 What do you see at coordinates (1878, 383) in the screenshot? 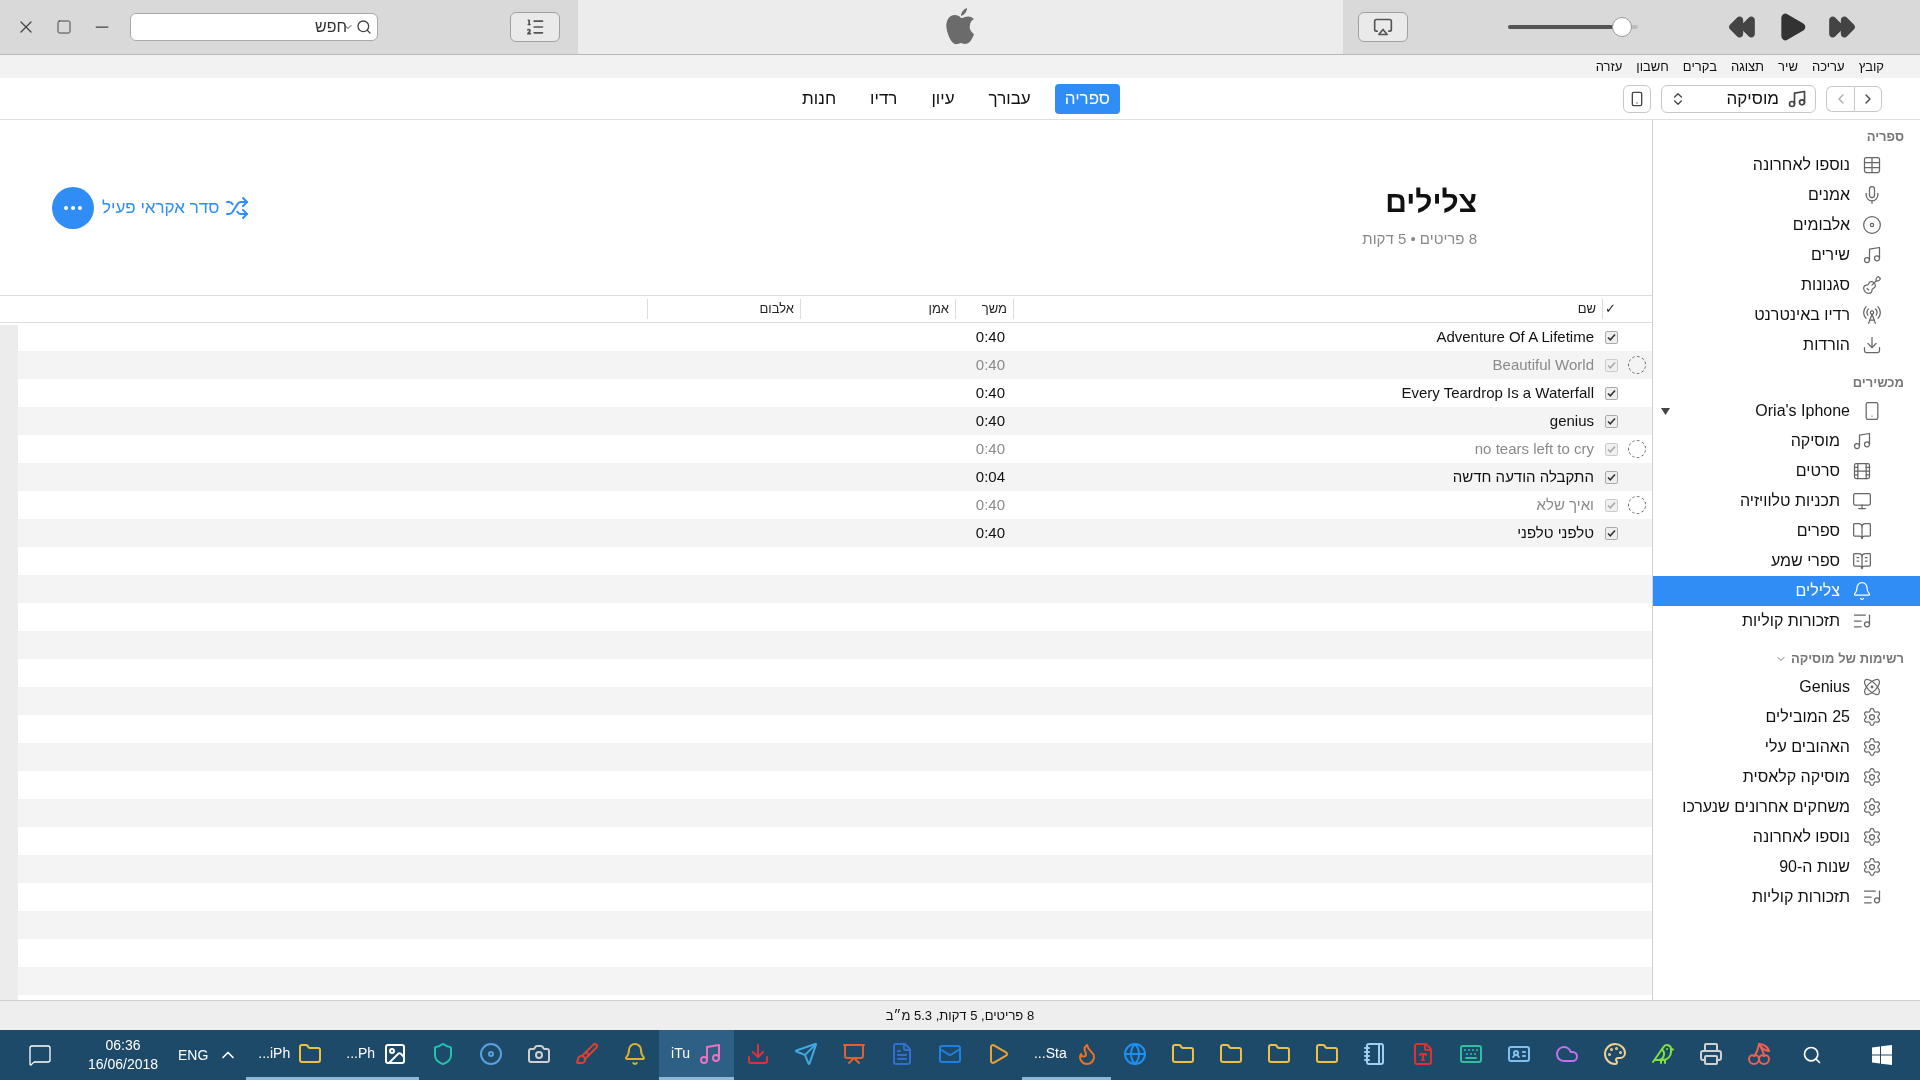
I see `section-header: מכשירים` at bounding box center [1878, 383].